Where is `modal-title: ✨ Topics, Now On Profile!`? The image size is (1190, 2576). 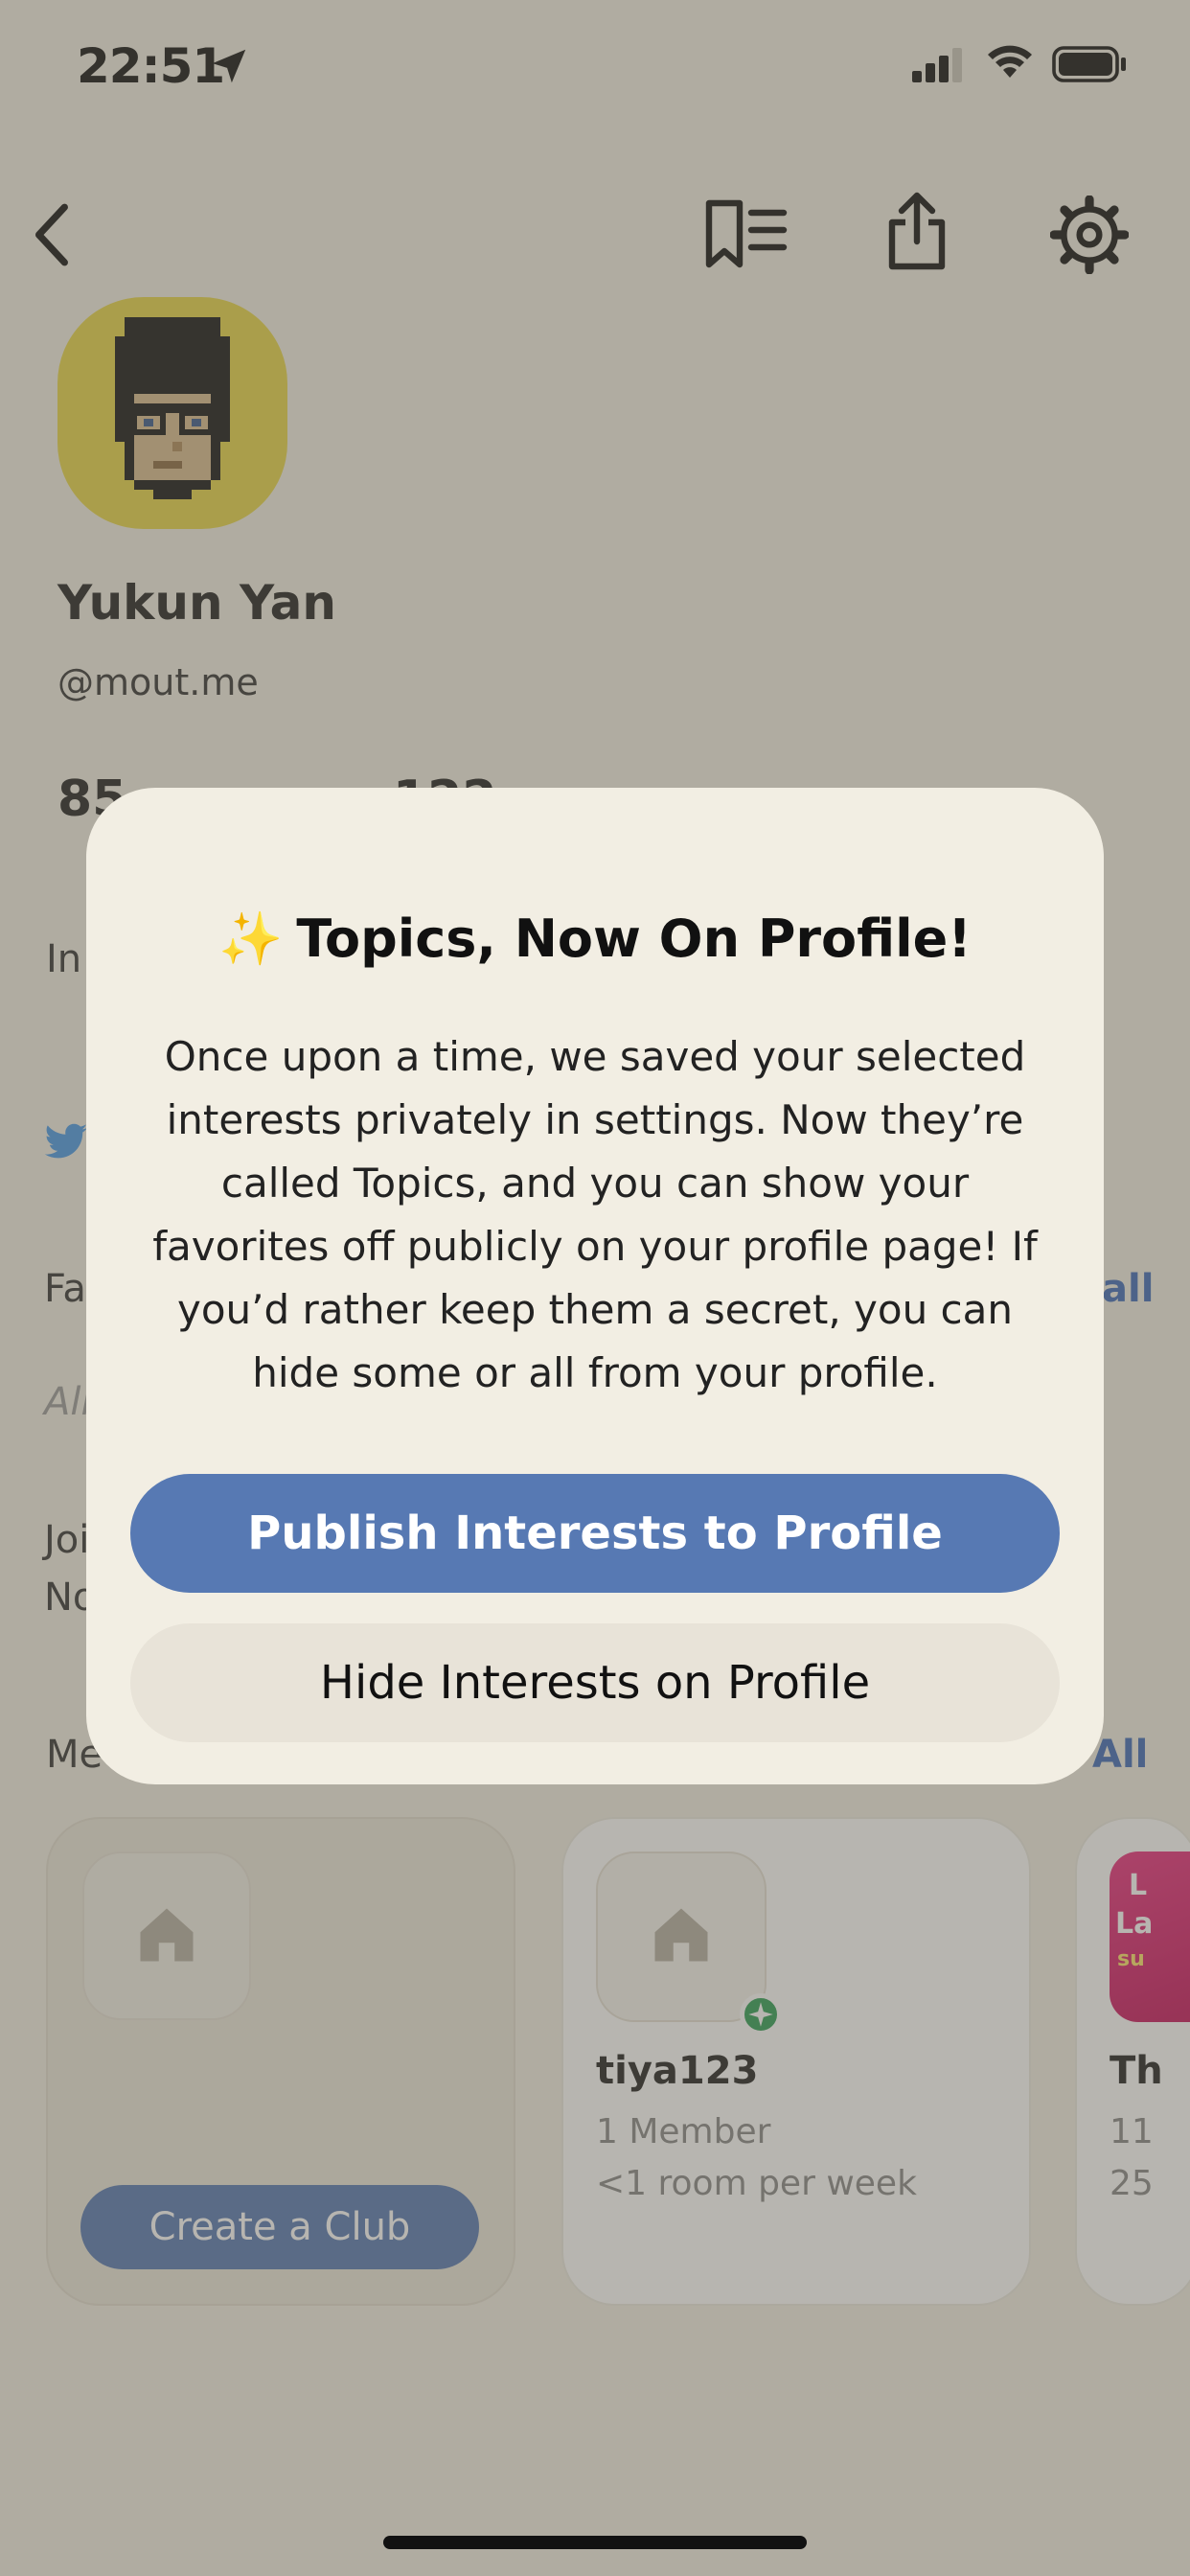 modal-title: ✨ Topics, Now On Profile! is located at coordinates (595, 939).